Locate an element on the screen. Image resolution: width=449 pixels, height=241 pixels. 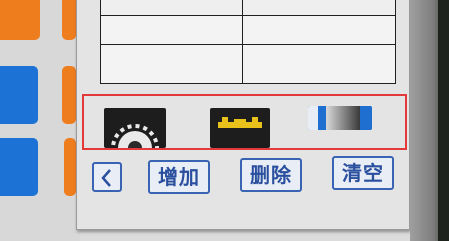
chevron-left-icon is located at coordinates (106, 178).